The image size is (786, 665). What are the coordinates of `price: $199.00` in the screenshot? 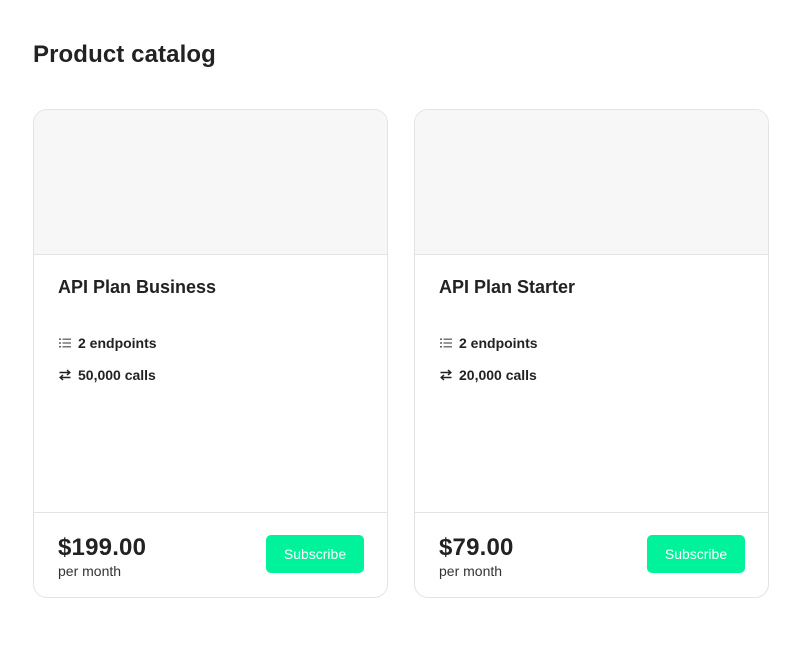 It's located at (102, 547).